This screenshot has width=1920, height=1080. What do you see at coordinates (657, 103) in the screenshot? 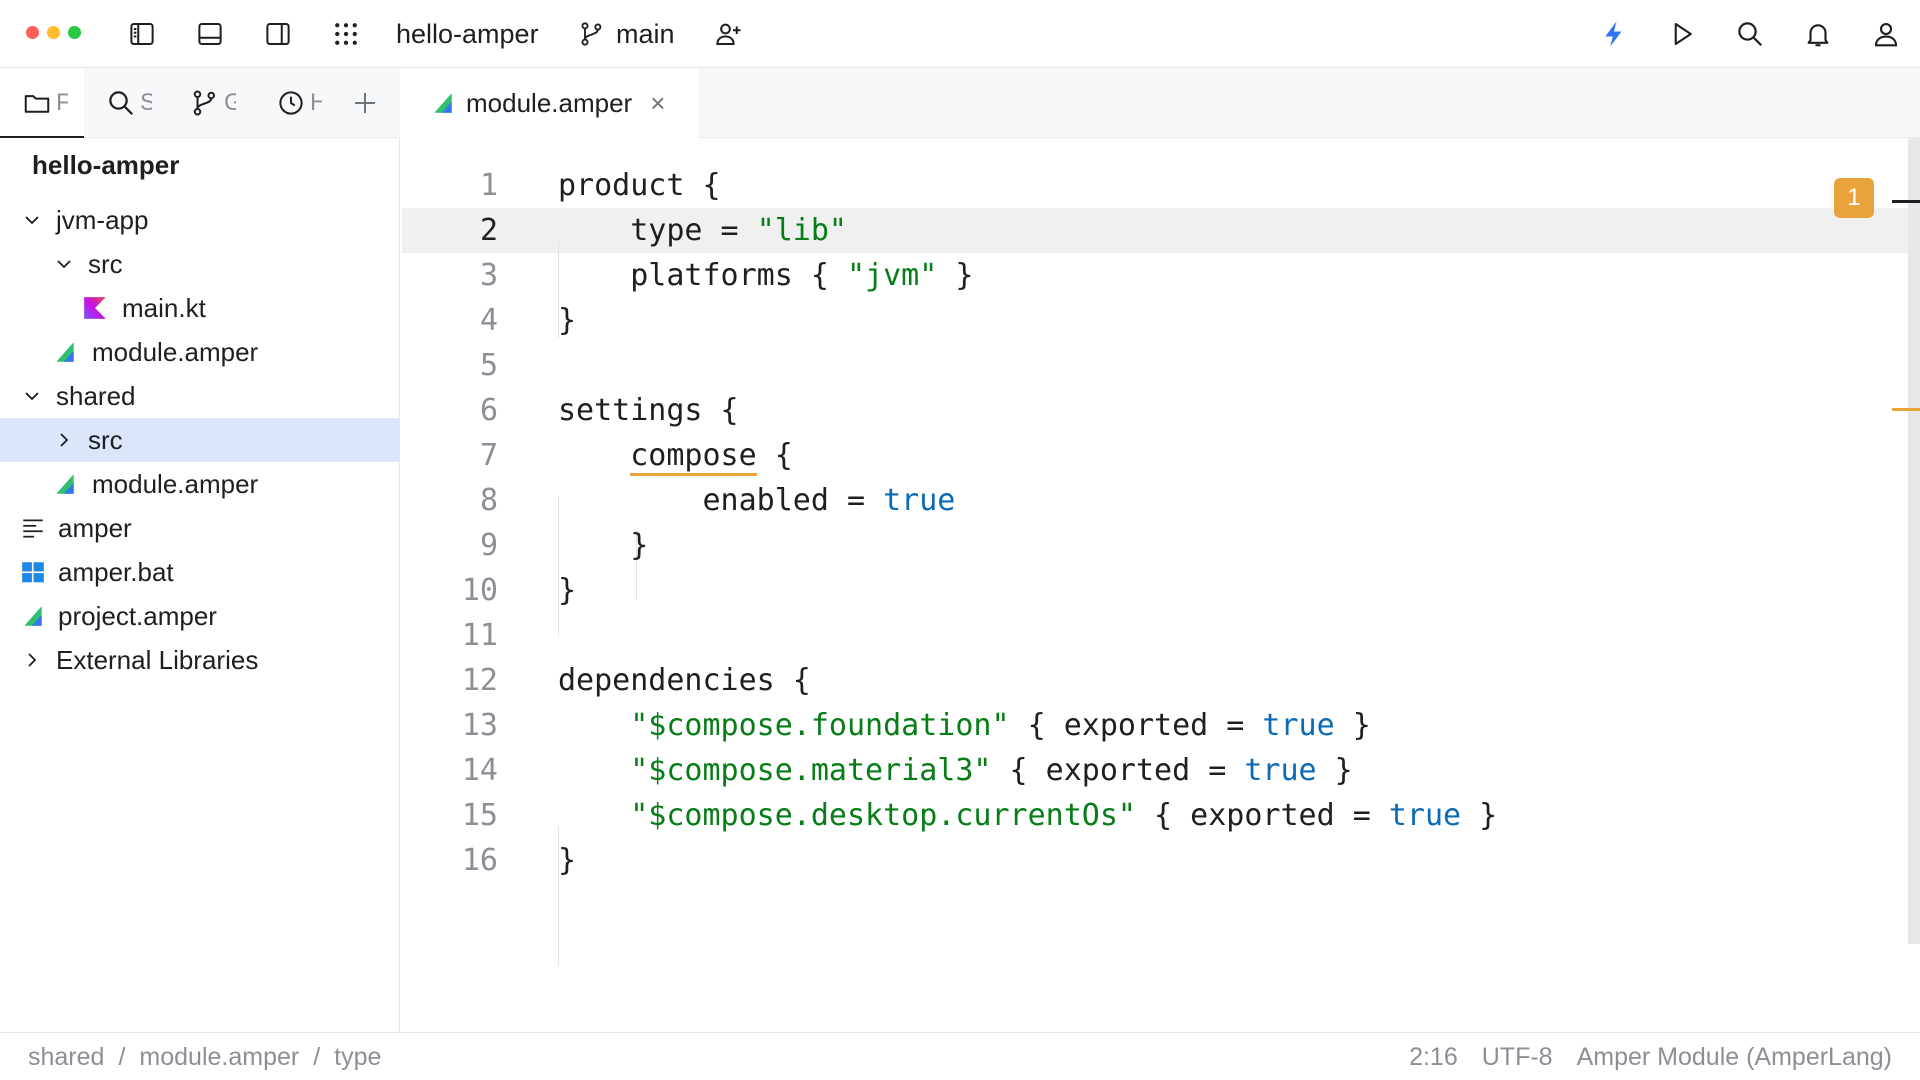
I see `close-tab-icon: ×` at bounding box center [657, 103].